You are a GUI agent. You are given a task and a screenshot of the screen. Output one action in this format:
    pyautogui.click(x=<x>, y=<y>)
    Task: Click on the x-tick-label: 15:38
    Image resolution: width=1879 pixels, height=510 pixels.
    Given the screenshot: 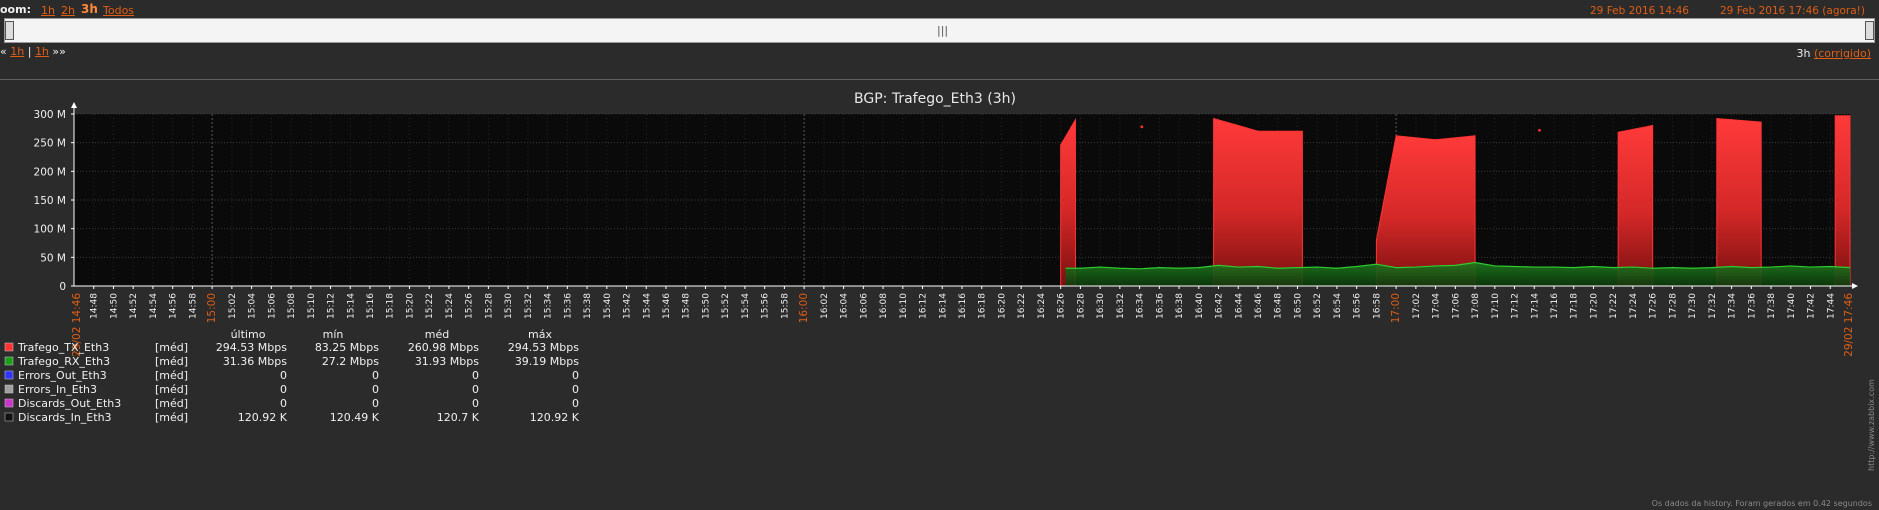 What is the action you would take?
    pyautogui.click(x=588, y=306)
    